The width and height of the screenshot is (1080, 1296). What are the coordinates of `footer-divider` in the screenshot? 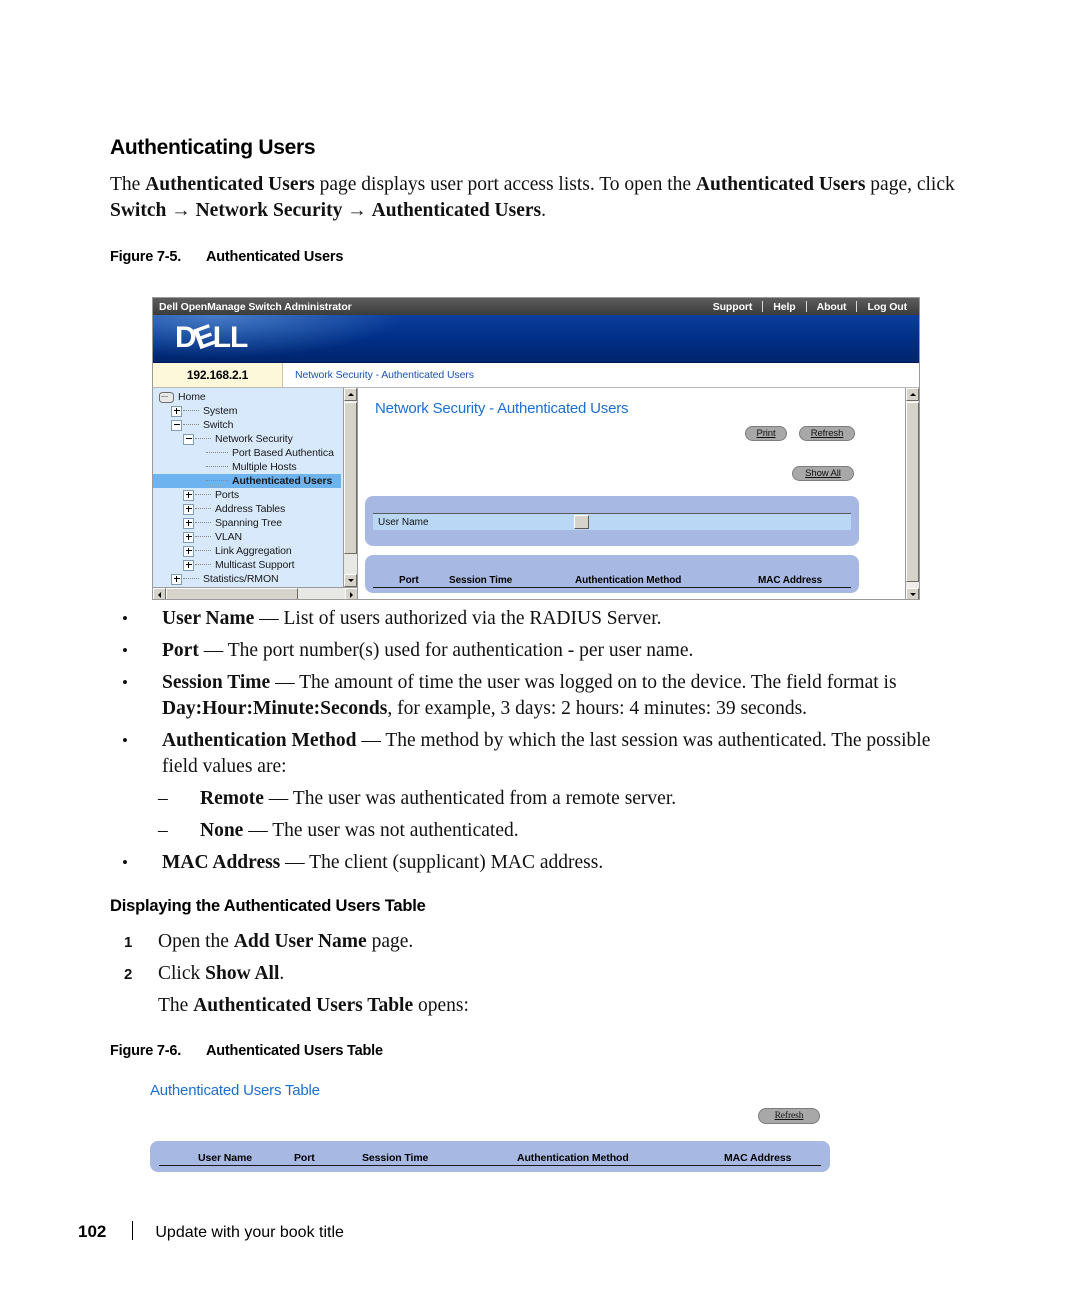 It's located at (133, 1230).